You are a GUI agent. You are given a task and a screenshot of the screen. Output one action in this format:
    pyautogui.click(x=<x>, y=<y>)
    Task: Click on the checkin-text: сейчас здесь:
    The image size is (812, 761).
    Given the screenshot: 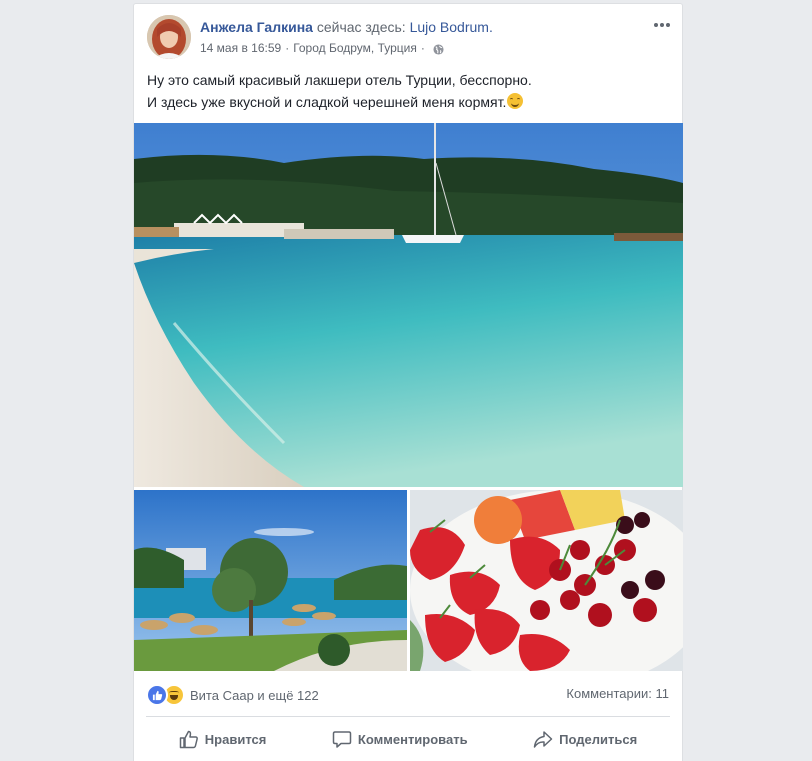 What is the action you would take?
    pyautogui.click(x=361, y=27)
    